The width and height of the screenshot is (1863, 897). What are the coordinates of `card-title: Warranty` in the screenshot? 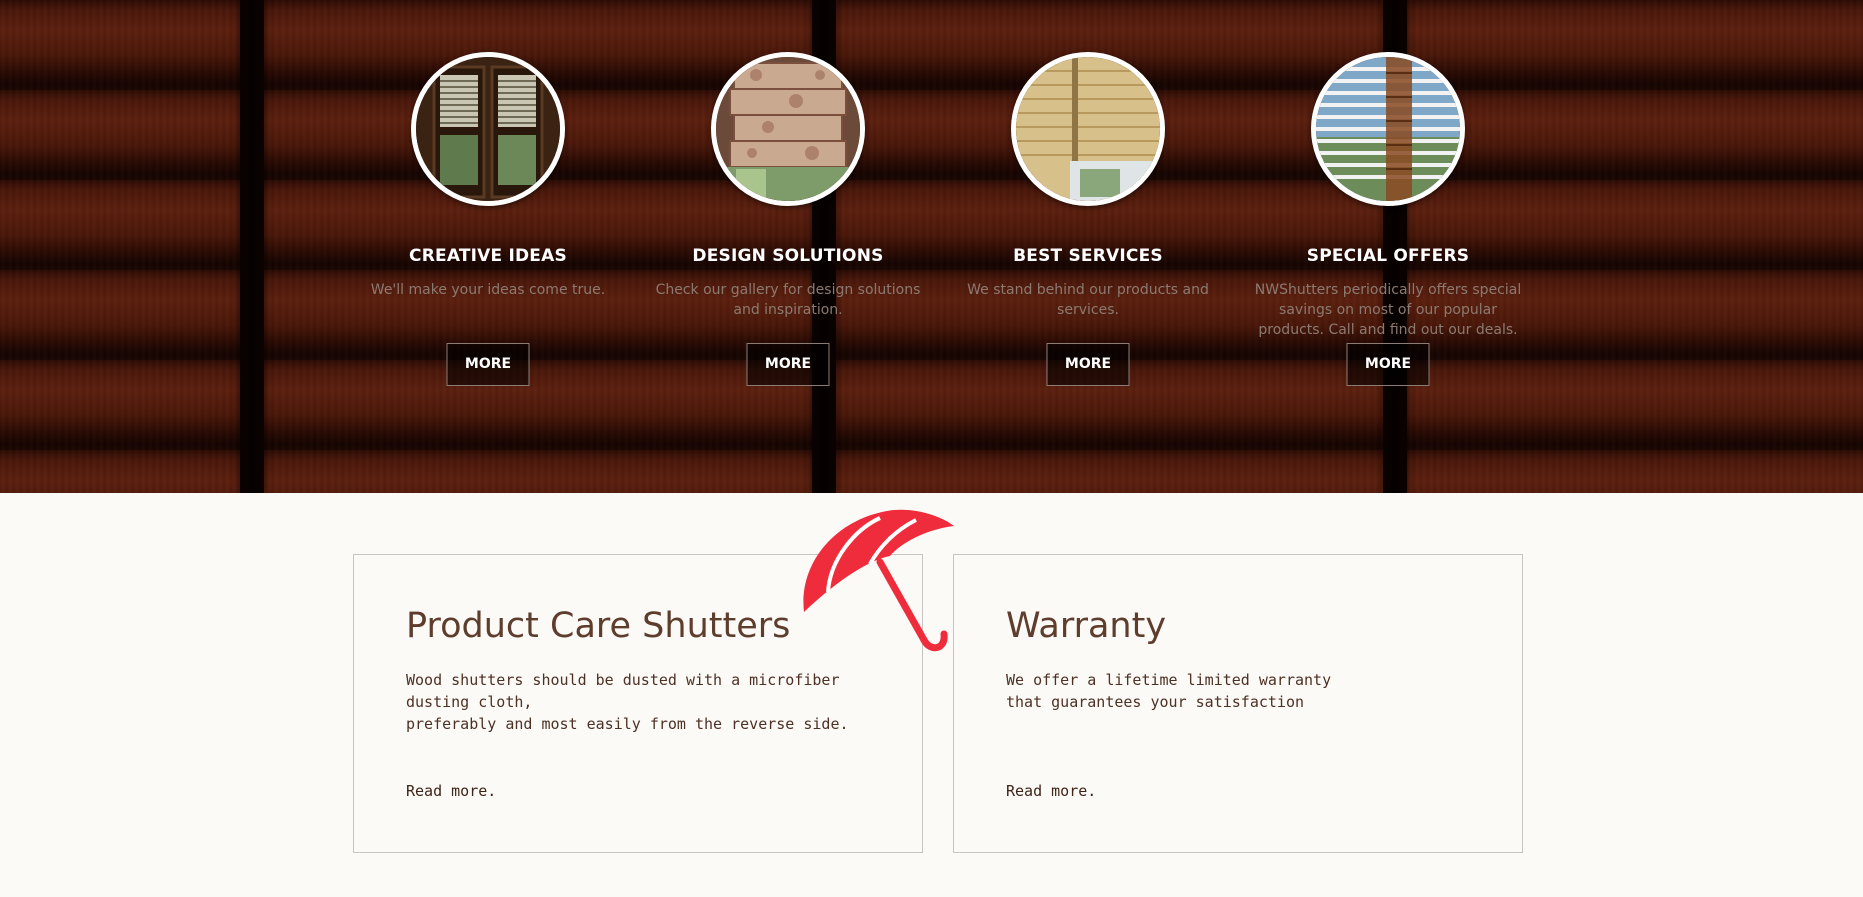 It's located at (1086, 626).